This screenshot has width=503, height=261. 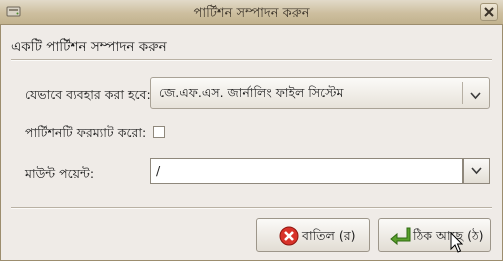 I want to click on mount-point-entry: /, so click(x=306, y=171).